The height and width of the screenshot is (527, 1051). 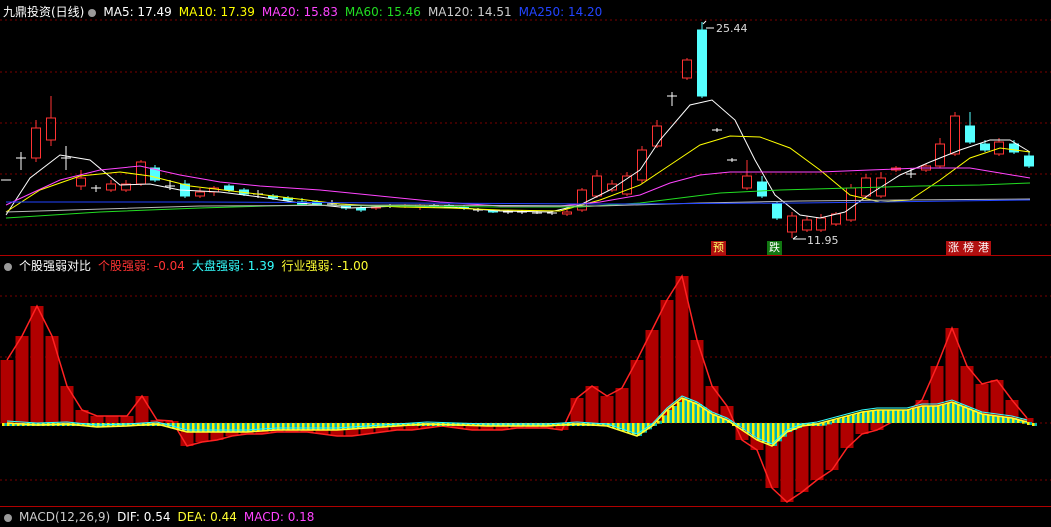 I want to click on high-marker-arrow, so click(x=704, y=22).